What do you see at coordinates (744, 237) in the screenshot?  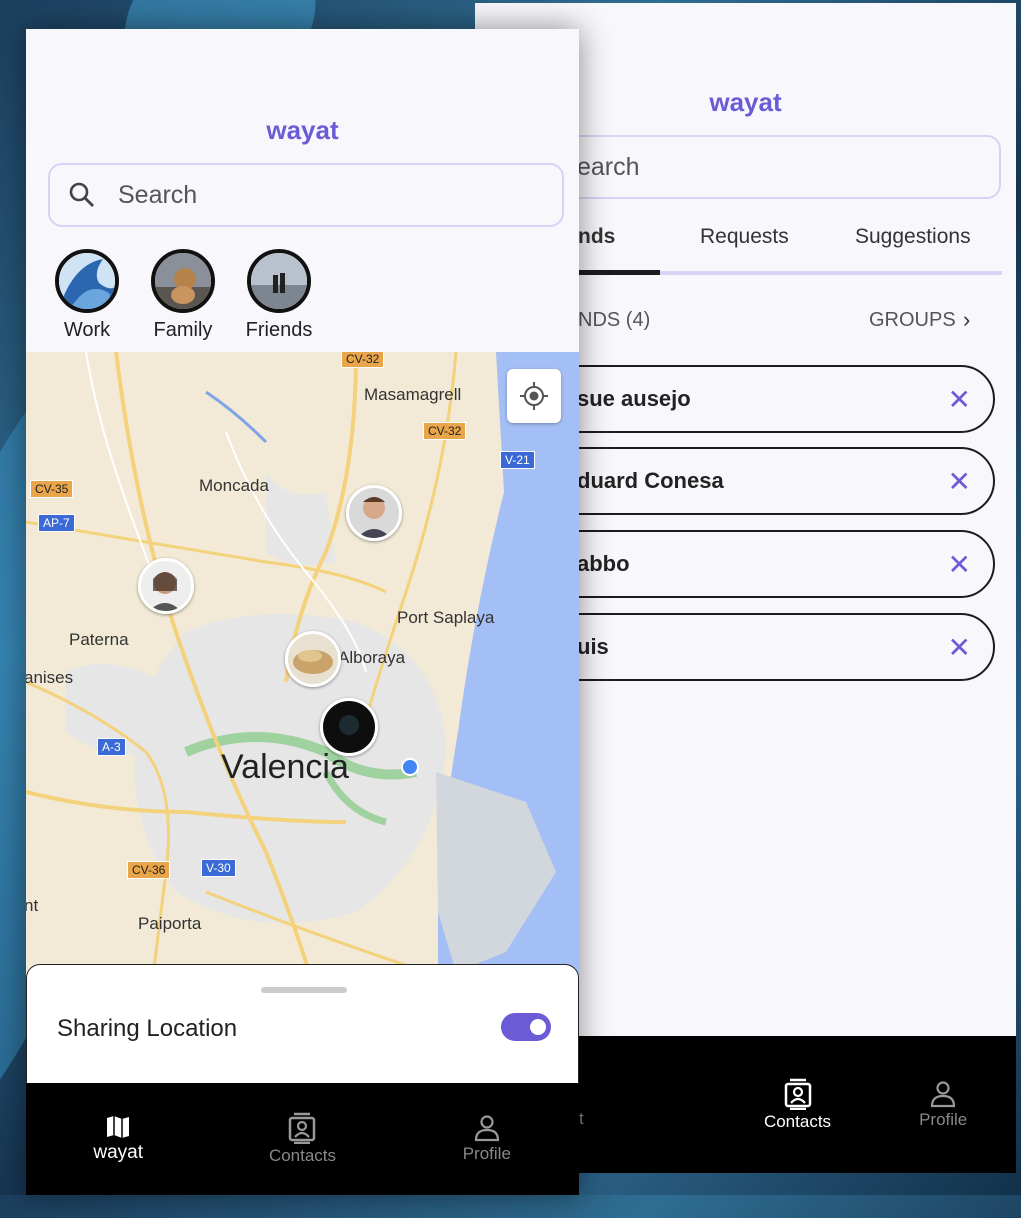 I see `tab-requests: Requests` at bounding box center [744, 237].